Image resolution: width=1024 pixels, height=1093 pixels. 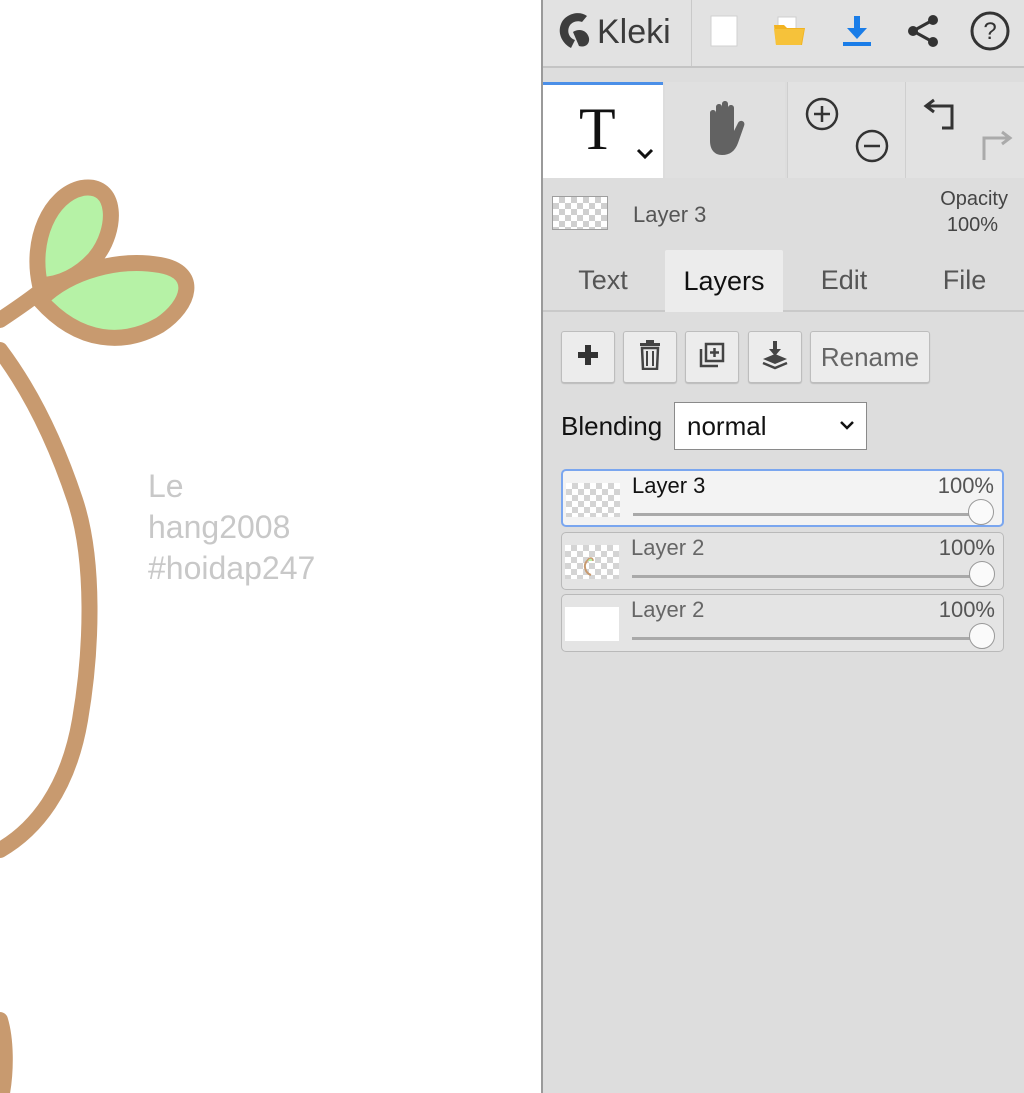 I want to click on merge-layer-button, so click(x=775, y=357).